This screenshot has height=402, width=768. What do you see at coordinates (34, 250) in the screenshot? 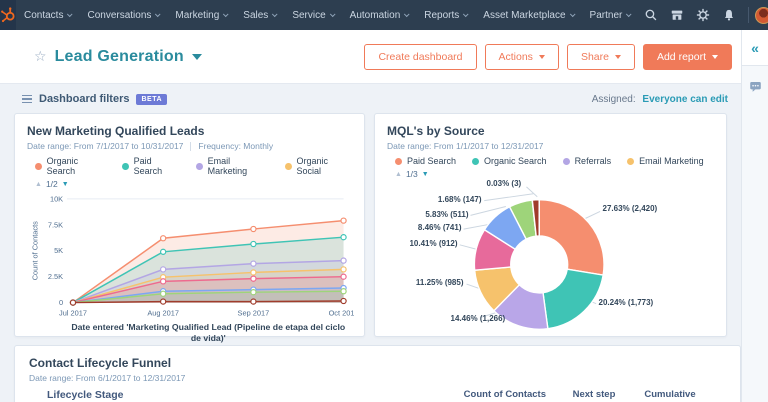
I see `svg-text: Count of Contacts` at bounding box center [34, 250].